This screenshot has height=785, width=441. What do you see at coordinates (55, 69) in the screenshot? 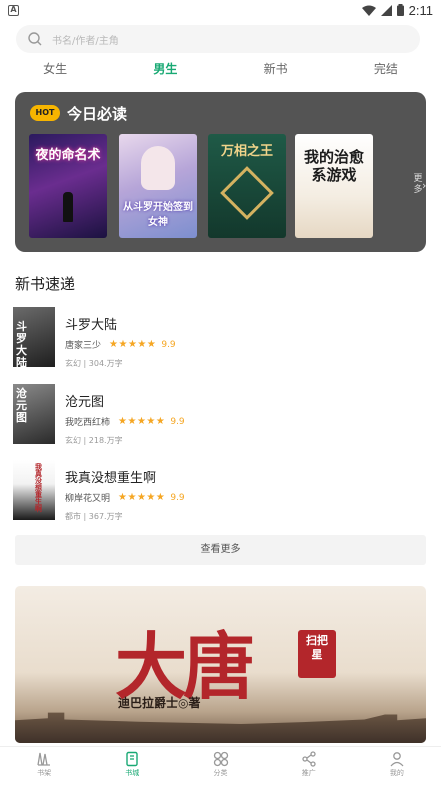
I see `tab-female: 女生` at bounding box center [55, 69].